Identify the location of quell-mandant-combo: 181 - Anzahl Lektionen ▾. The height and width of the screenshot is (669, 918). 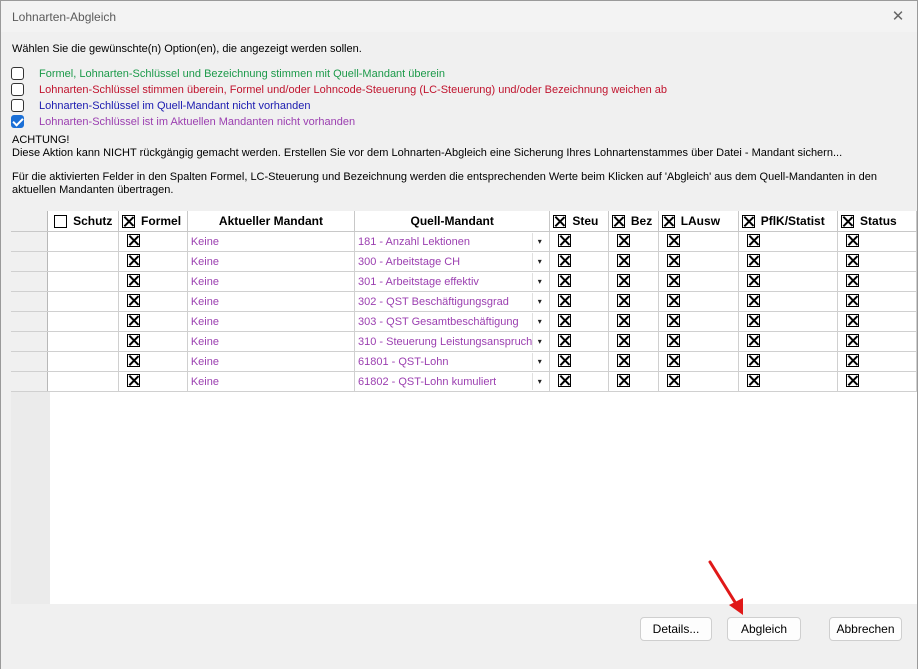
(452, 241).